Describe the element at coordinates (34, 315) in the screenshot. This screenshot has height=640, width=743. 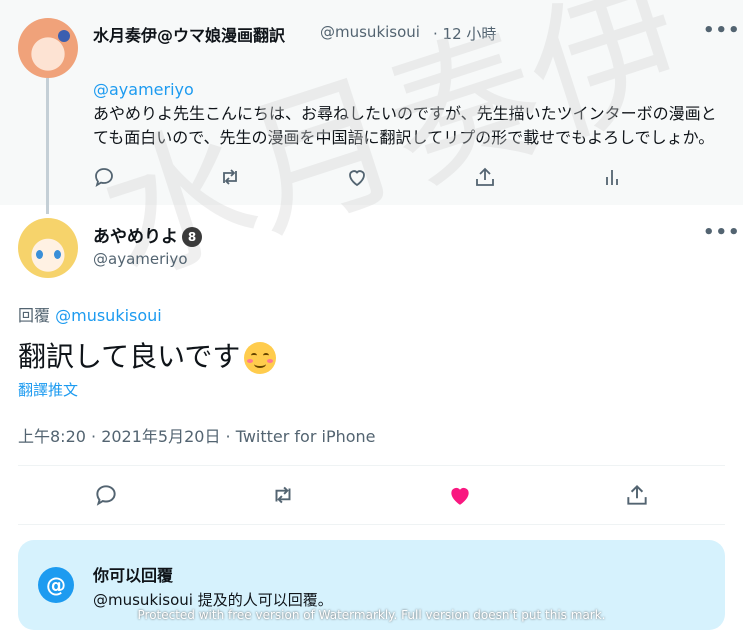
I see `replying-prefix: 回覆` at that location.